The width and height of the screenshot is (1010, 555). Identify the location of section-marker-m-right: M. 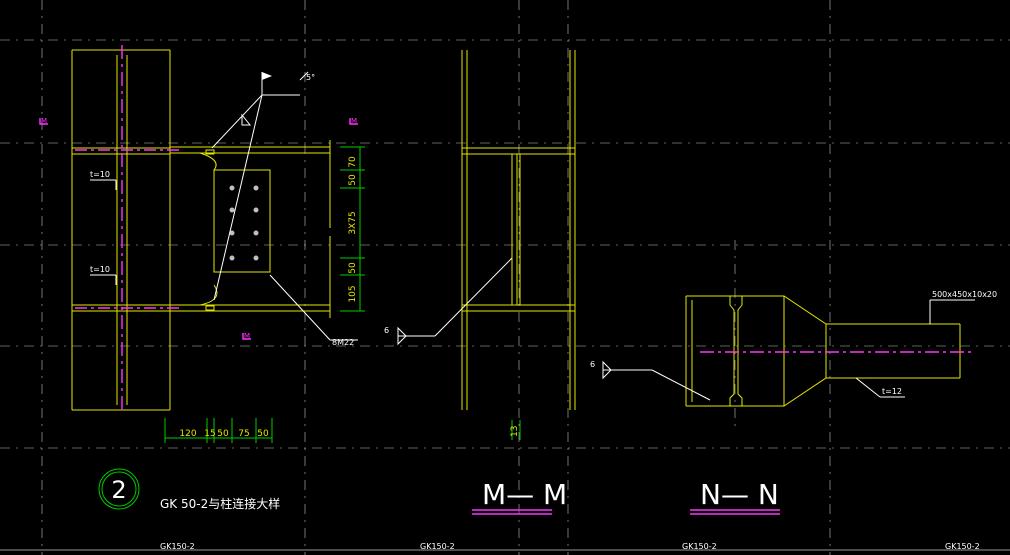
(354, 121).